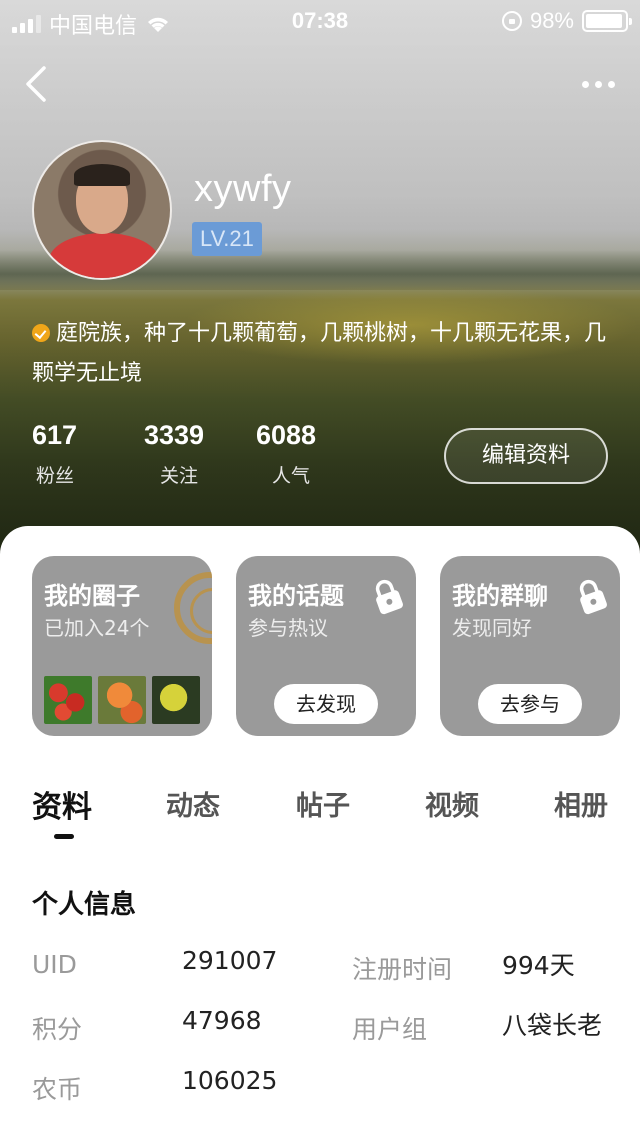  What do you see at coordinates (538, 965) in the screenshot?
I see `register-time-value: 994天` at bounding box center [538, 965].